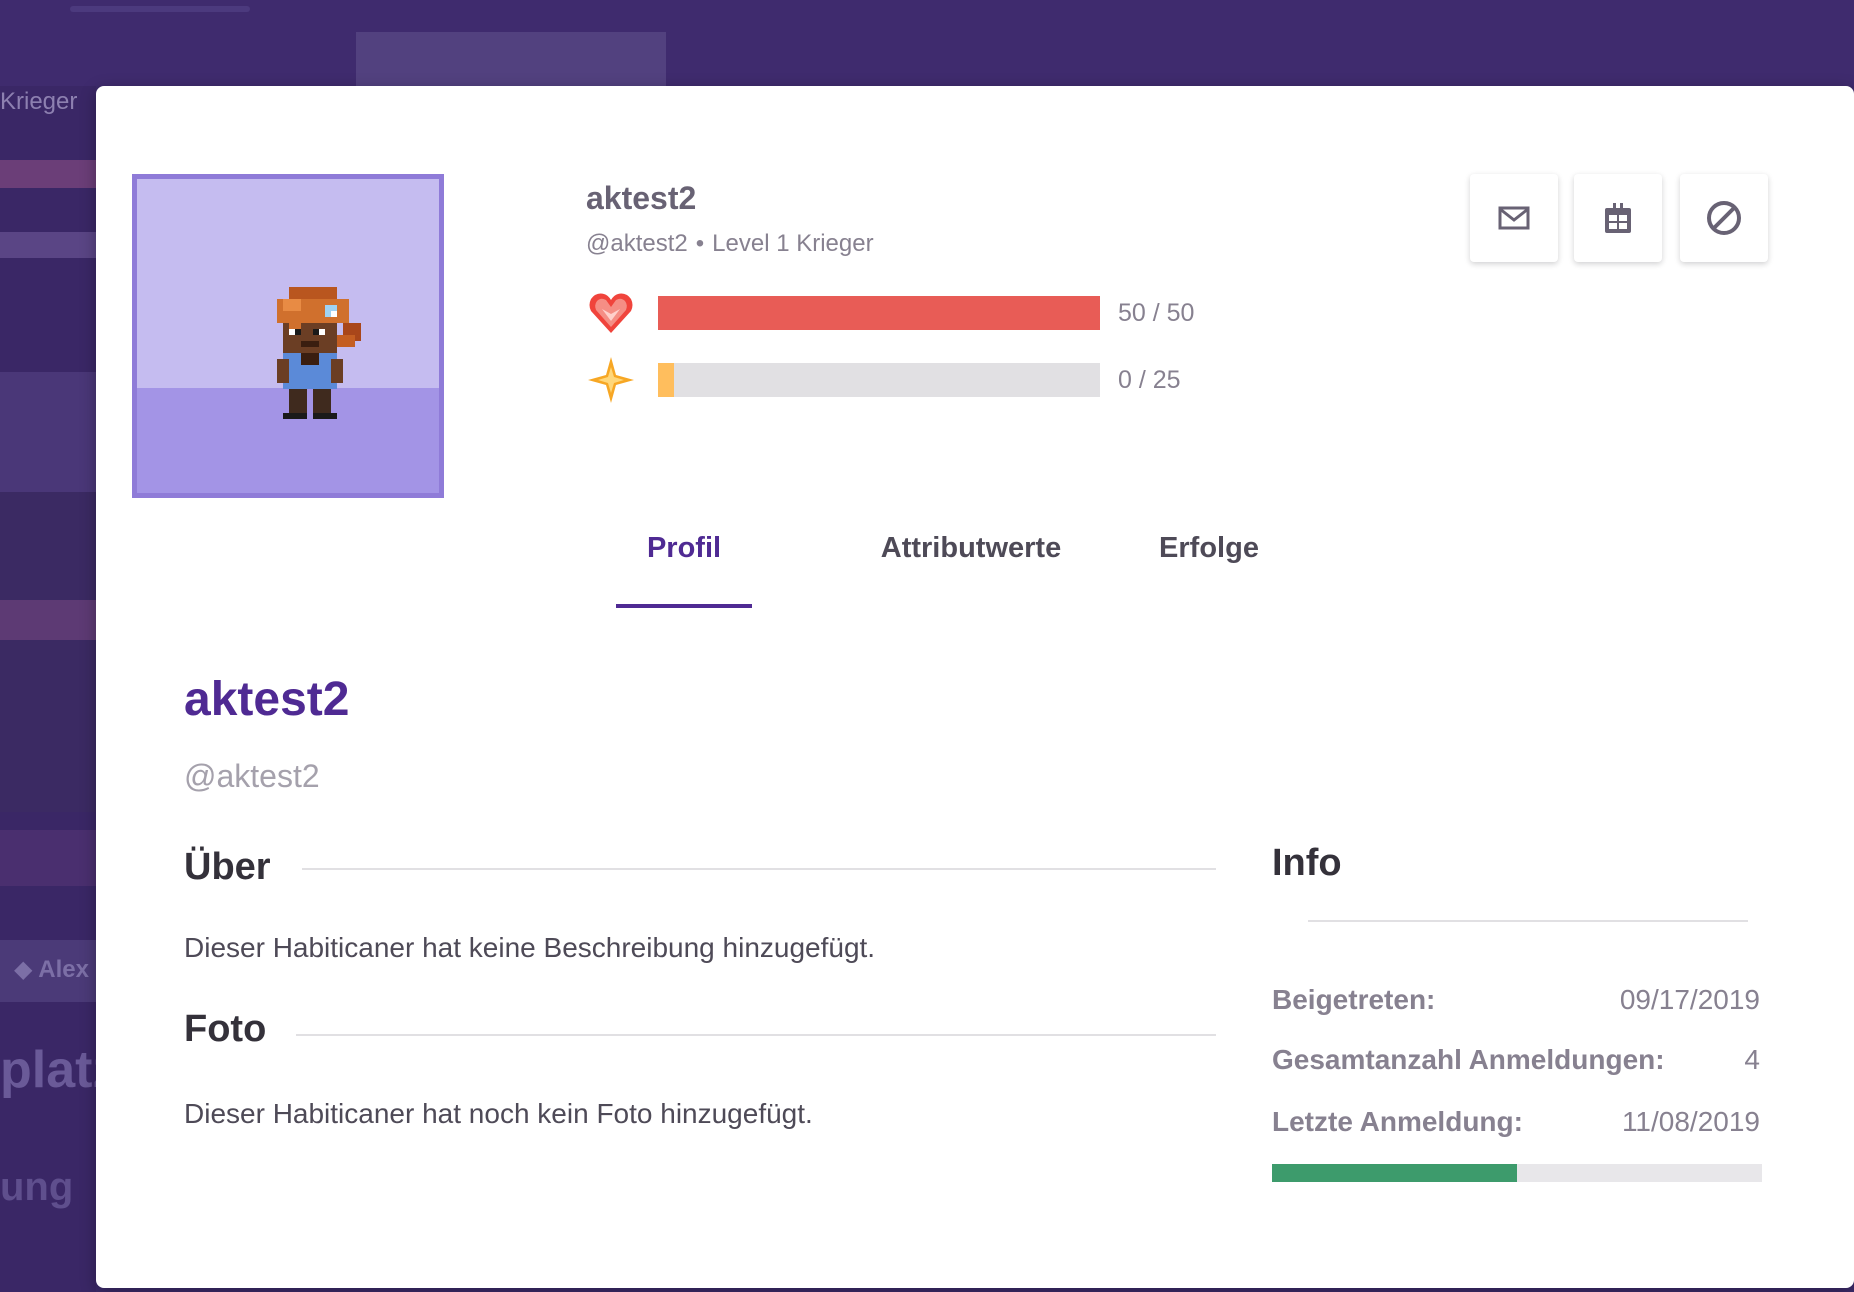  I want to click on about-heading: Über, so click(227, 867).